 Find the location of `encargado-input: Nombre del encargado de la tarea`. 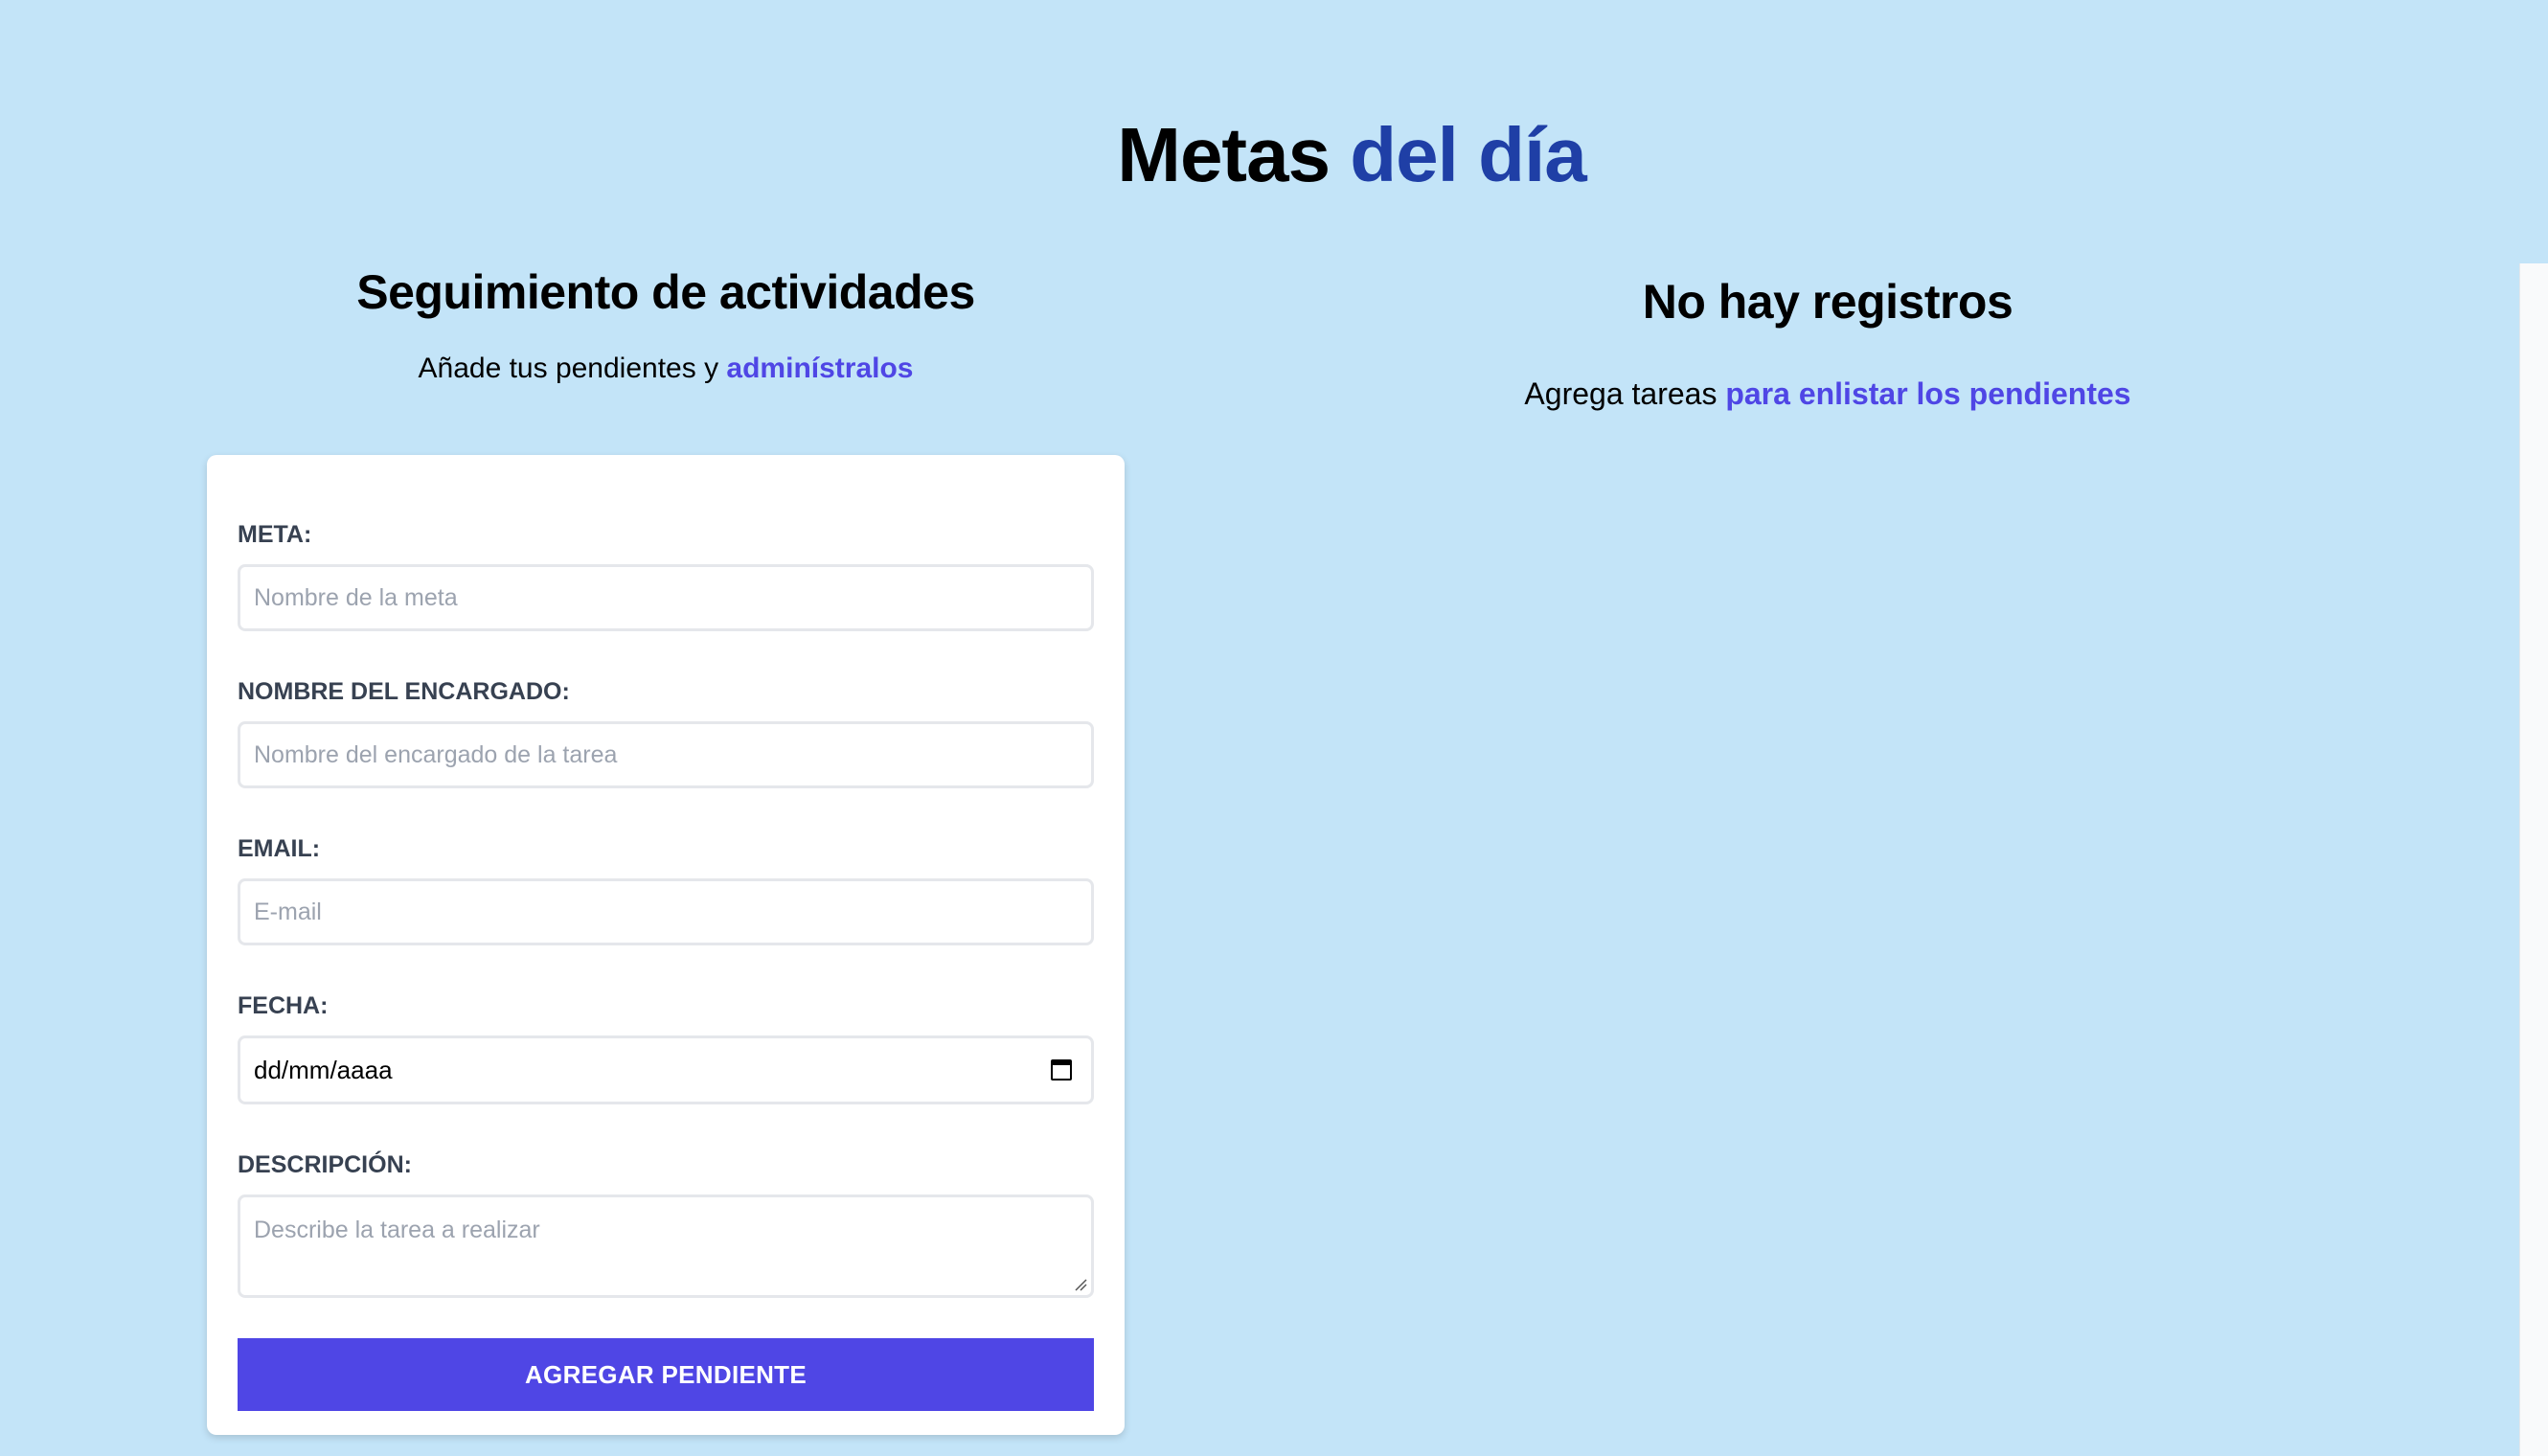

encargado-input: Nombre del encargado de la tarea is located at coordinates (666, 755).